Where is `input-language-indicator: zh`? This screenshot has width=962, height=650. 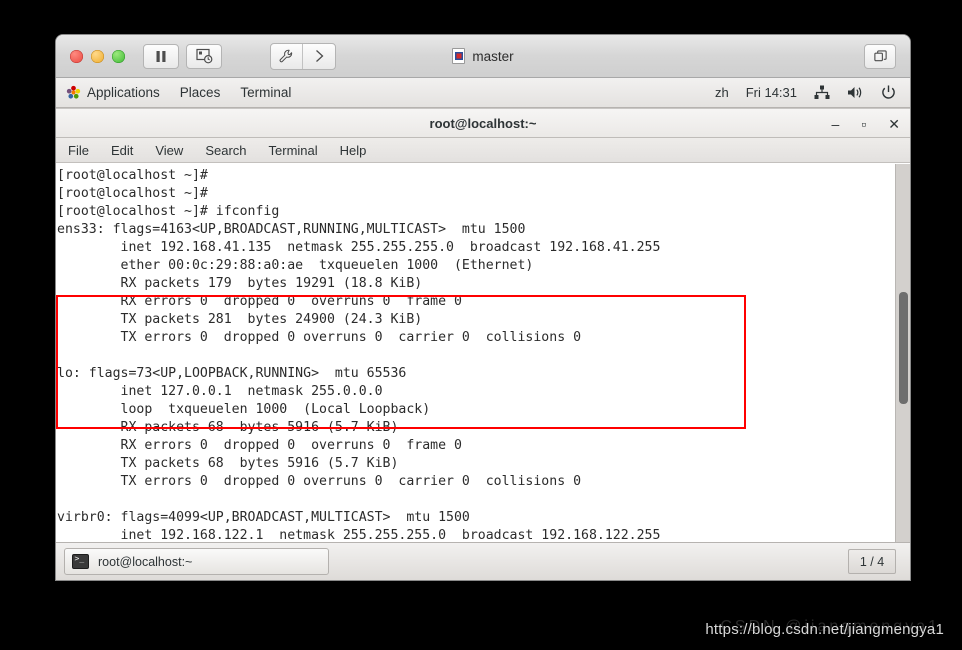 input-language-indicator: zh is located at coordinates (722, 92).